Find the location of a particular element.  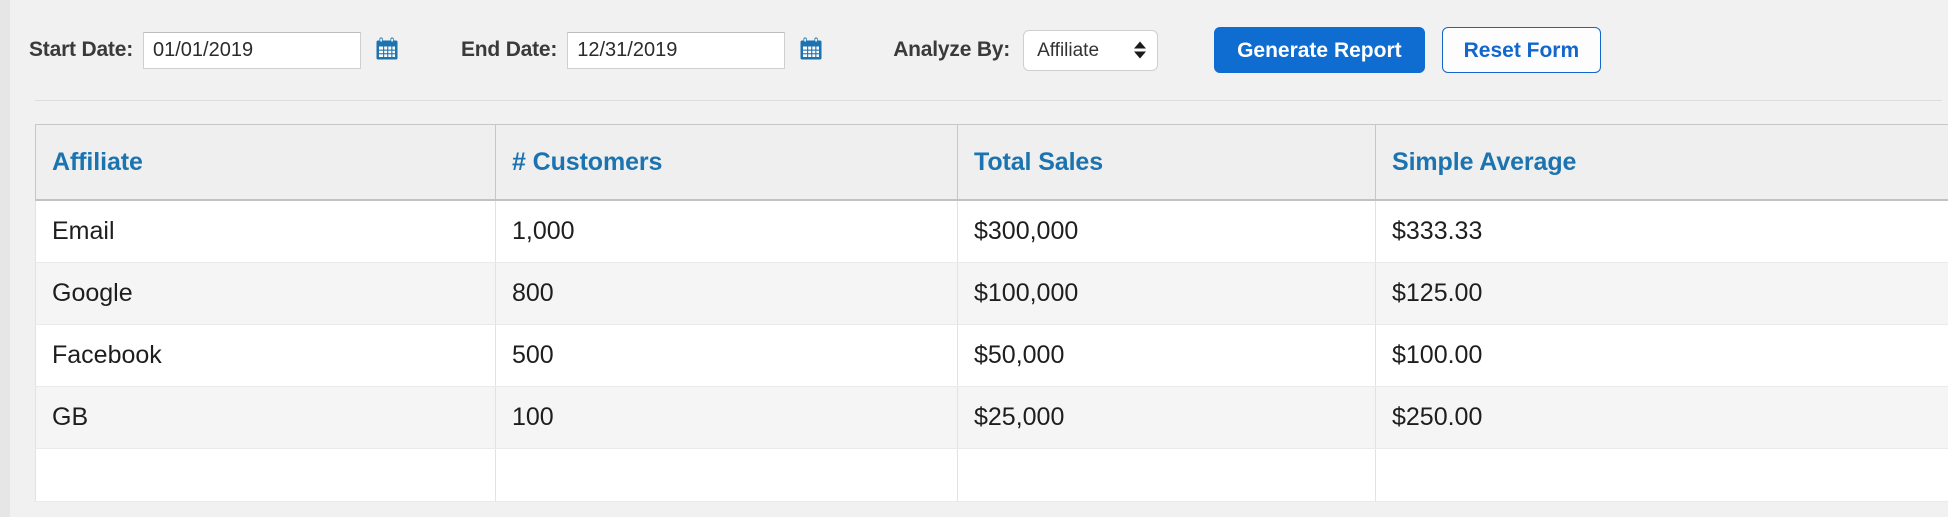

column-header-total-sales: Total Sales is located at coordinates (1166, 162).